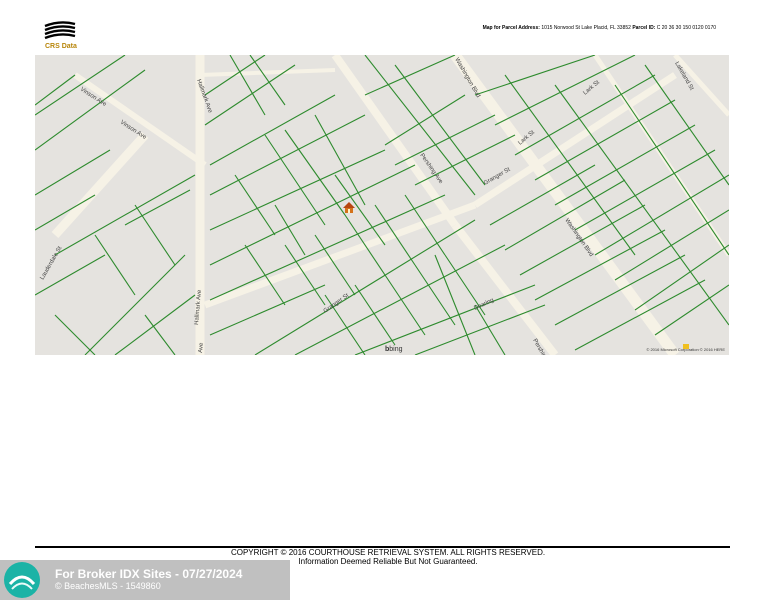  I want to click on house-marker-icon, so click(349, 207).